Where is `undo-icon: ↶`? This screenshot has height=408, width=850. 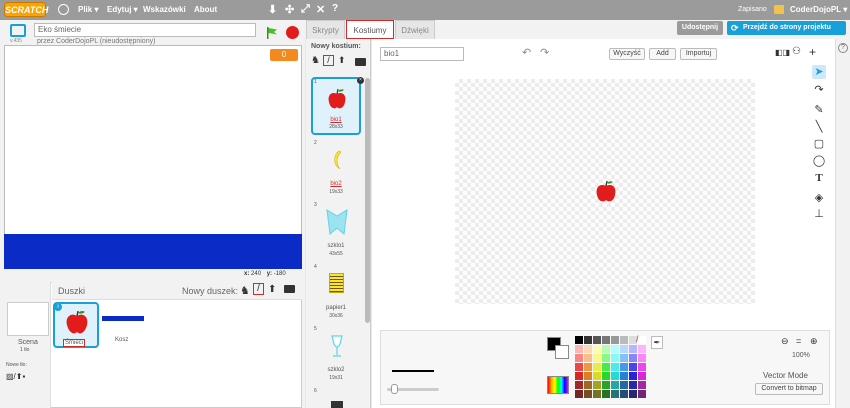 undo-icon: ↶ is located at coordinates (526, 52).